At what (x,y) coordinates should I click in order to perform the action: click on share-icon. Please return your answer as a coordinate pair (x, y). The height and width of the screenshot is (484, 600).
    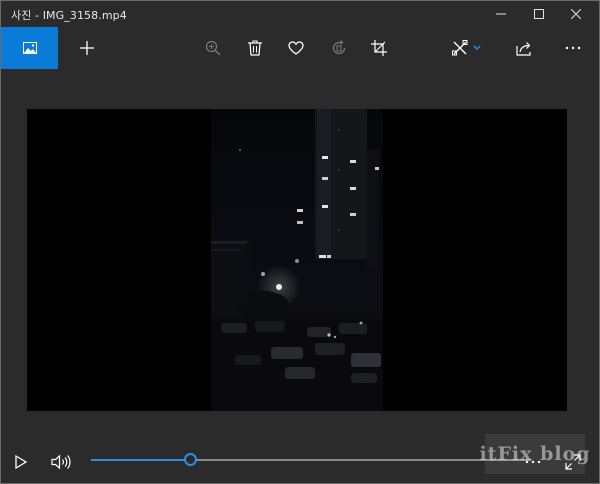
    Looking at the image, I should click on (523, 48).